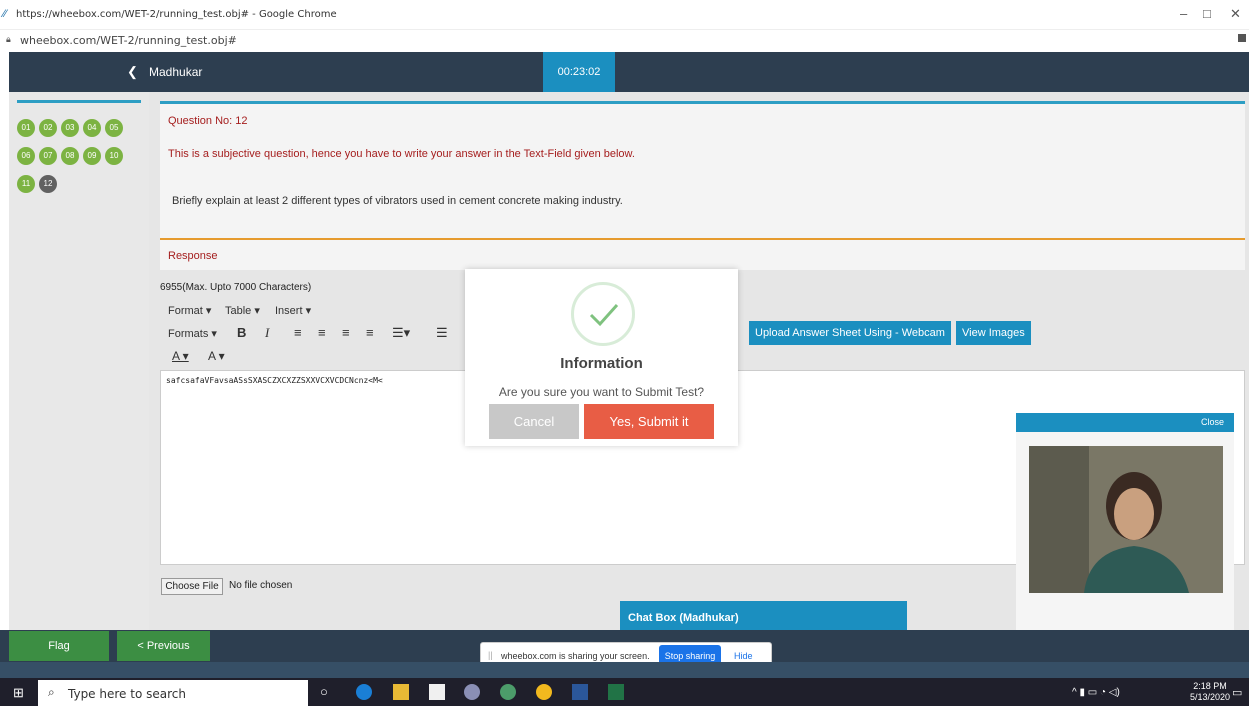 The image size is (1249, 706). I want to click on submit-confirm-button: Yes, Submit it, so click(649, 421).